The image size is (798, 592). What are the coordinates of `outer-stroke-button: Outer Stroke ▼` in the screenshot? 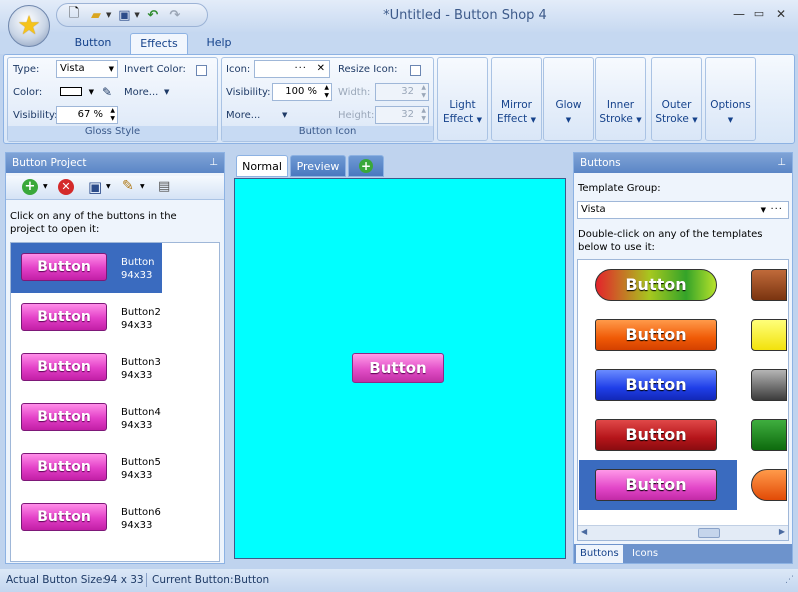 It's located at (676, 99).